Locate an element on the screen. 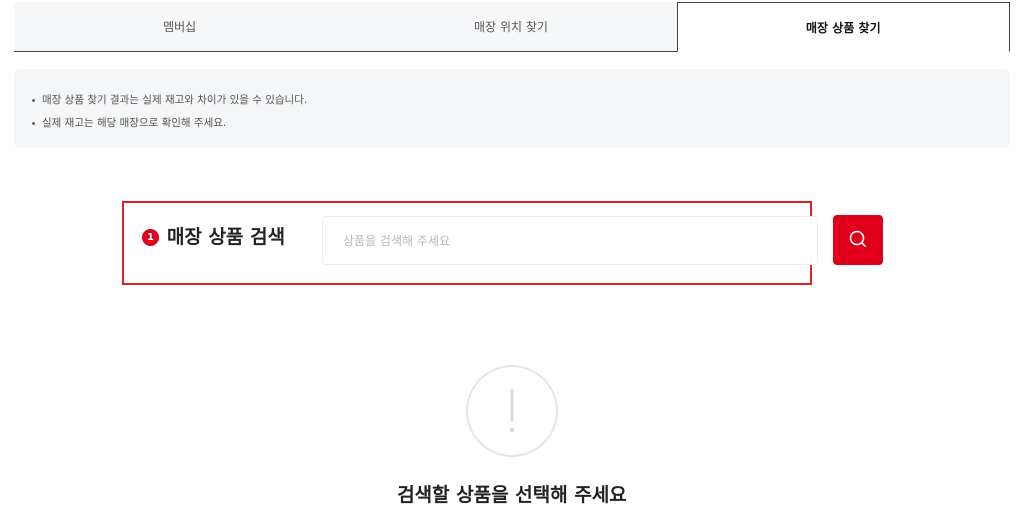 The width and height of the screenshot is (1024, 525). search-label: 매장 상품 검색 is located at coordinates (226, 237).